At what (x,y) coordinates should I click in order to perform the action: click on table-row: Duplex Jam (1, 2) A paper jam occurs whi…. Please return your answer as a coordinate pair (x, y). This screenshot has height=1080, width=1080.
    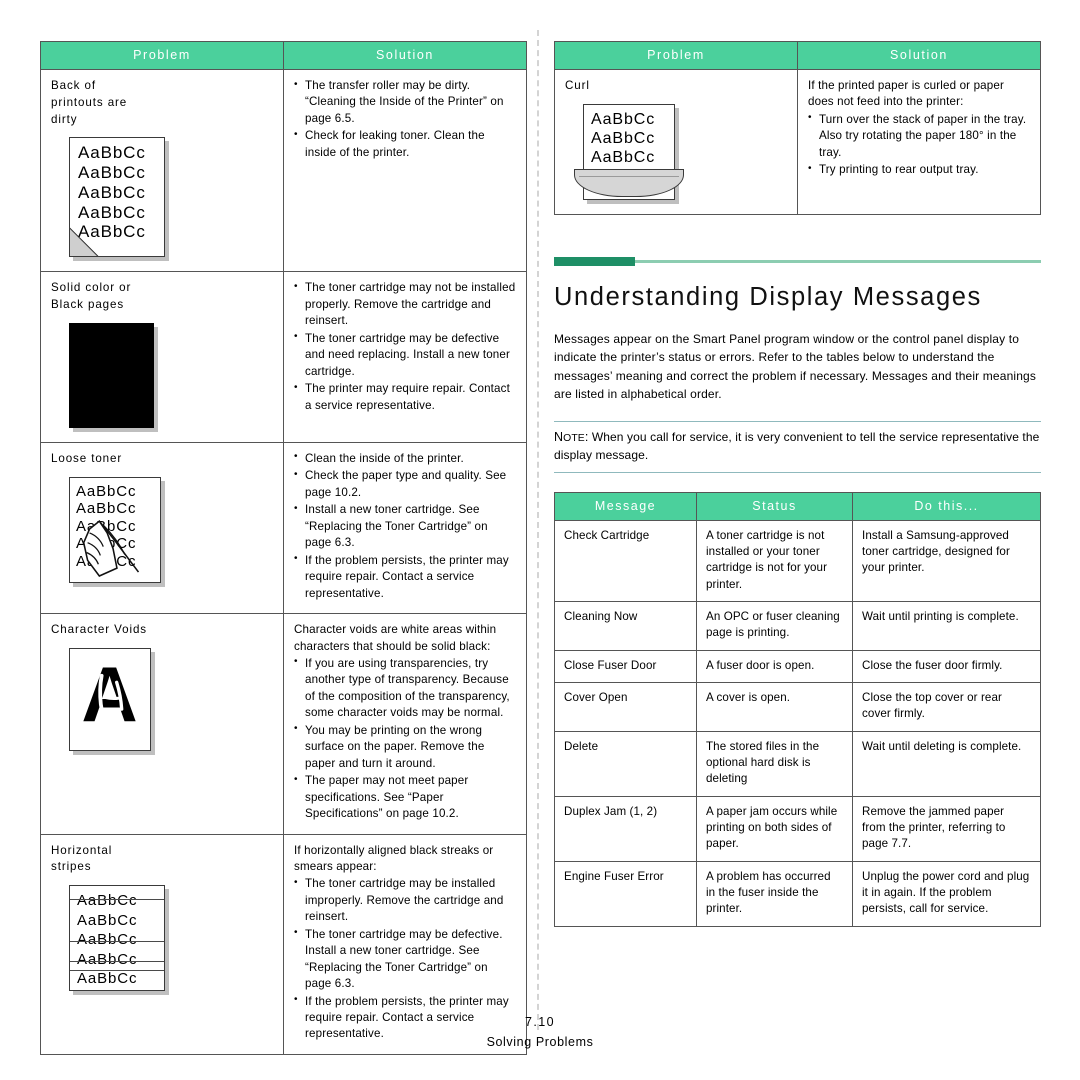
    Looking at the image, I should click on (797, 828).